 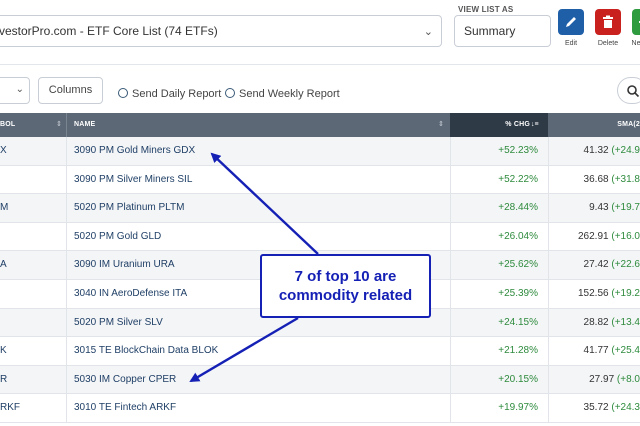 What do you see at coordinates (345, 276) in the screenshot?
I see `callout-line-1: 7 of top 10 are` at bounding box center [345, 276].